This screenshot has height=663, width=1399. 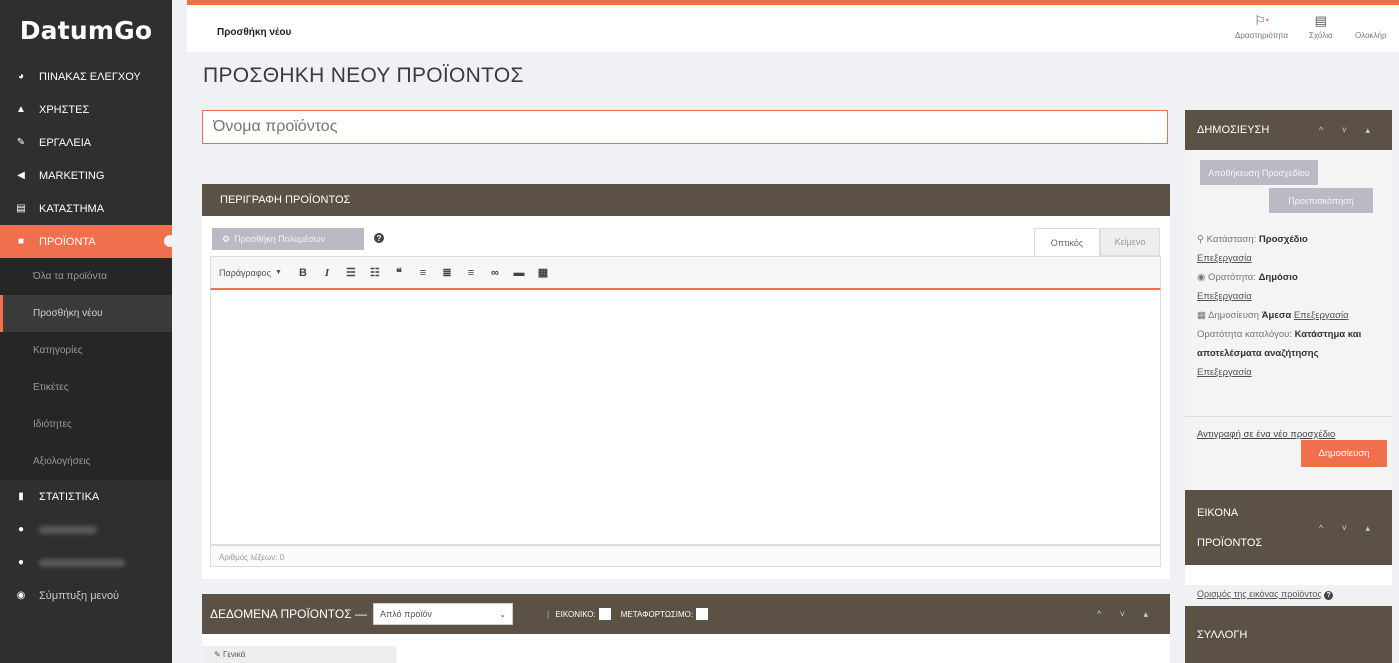 What do you see at coordinates (303, 273) in the screenshot?
I see `bold-icon: B` at bounding box center [303, 273].